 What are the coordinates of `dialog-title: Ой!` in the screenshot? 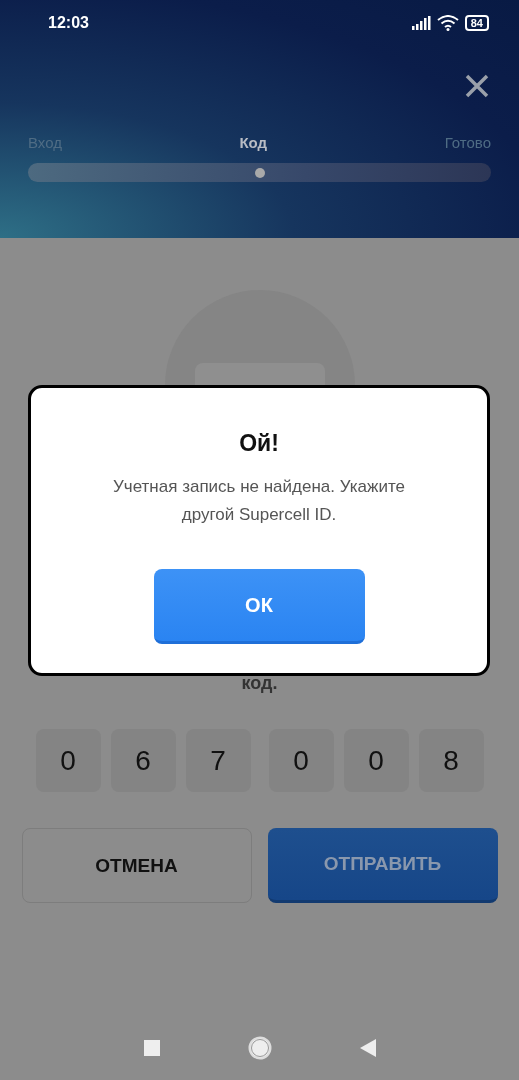 It's located at (259, 443).